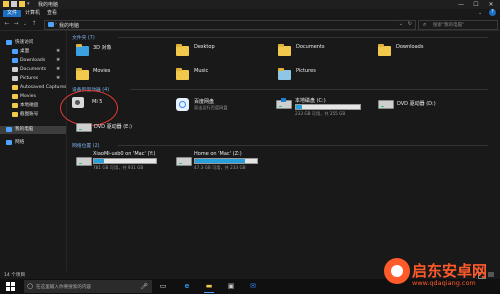 Image resolution: width=500 pixels, height=294 pixels. Describe the element at coordinates (28, 4) in the screenshot. I see `chevron-down-icon: ▾` at that location.